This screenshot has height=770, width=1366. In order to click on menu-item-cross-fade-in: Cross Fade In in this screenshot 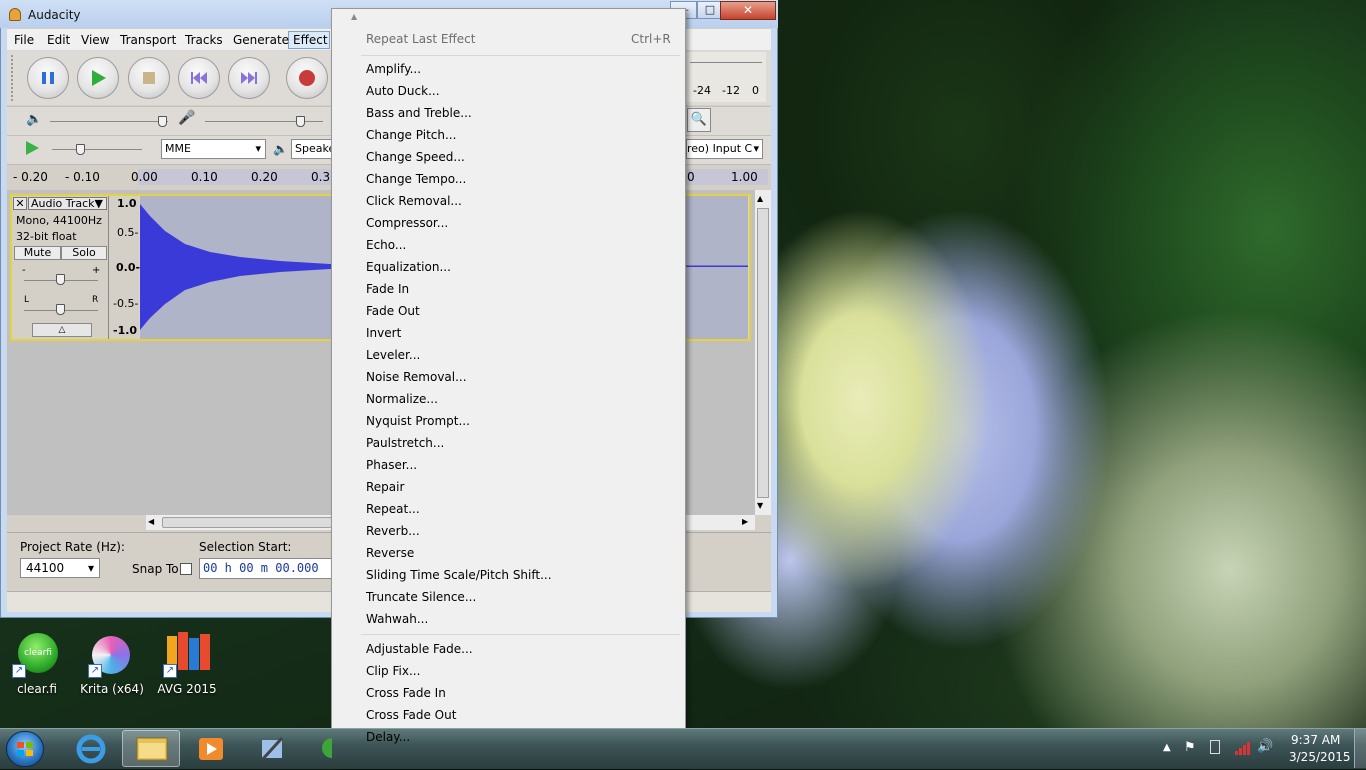, I will do `click(406, 693)`.